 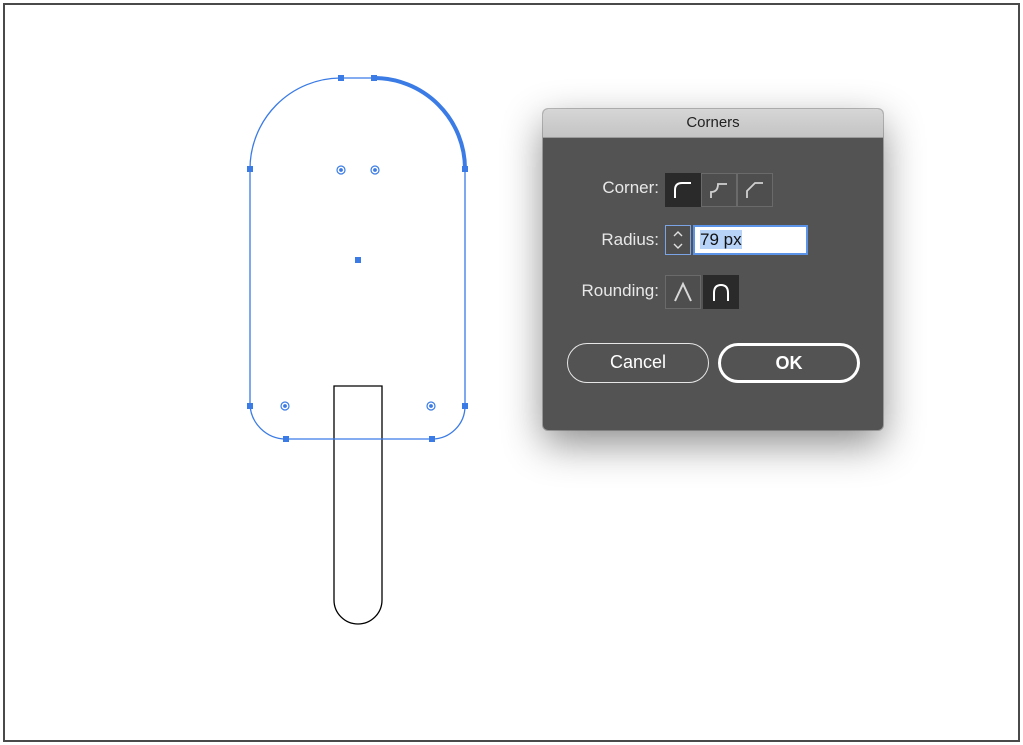 I want to click on corner-type-chamfer-button, so click(x=755, y=190).